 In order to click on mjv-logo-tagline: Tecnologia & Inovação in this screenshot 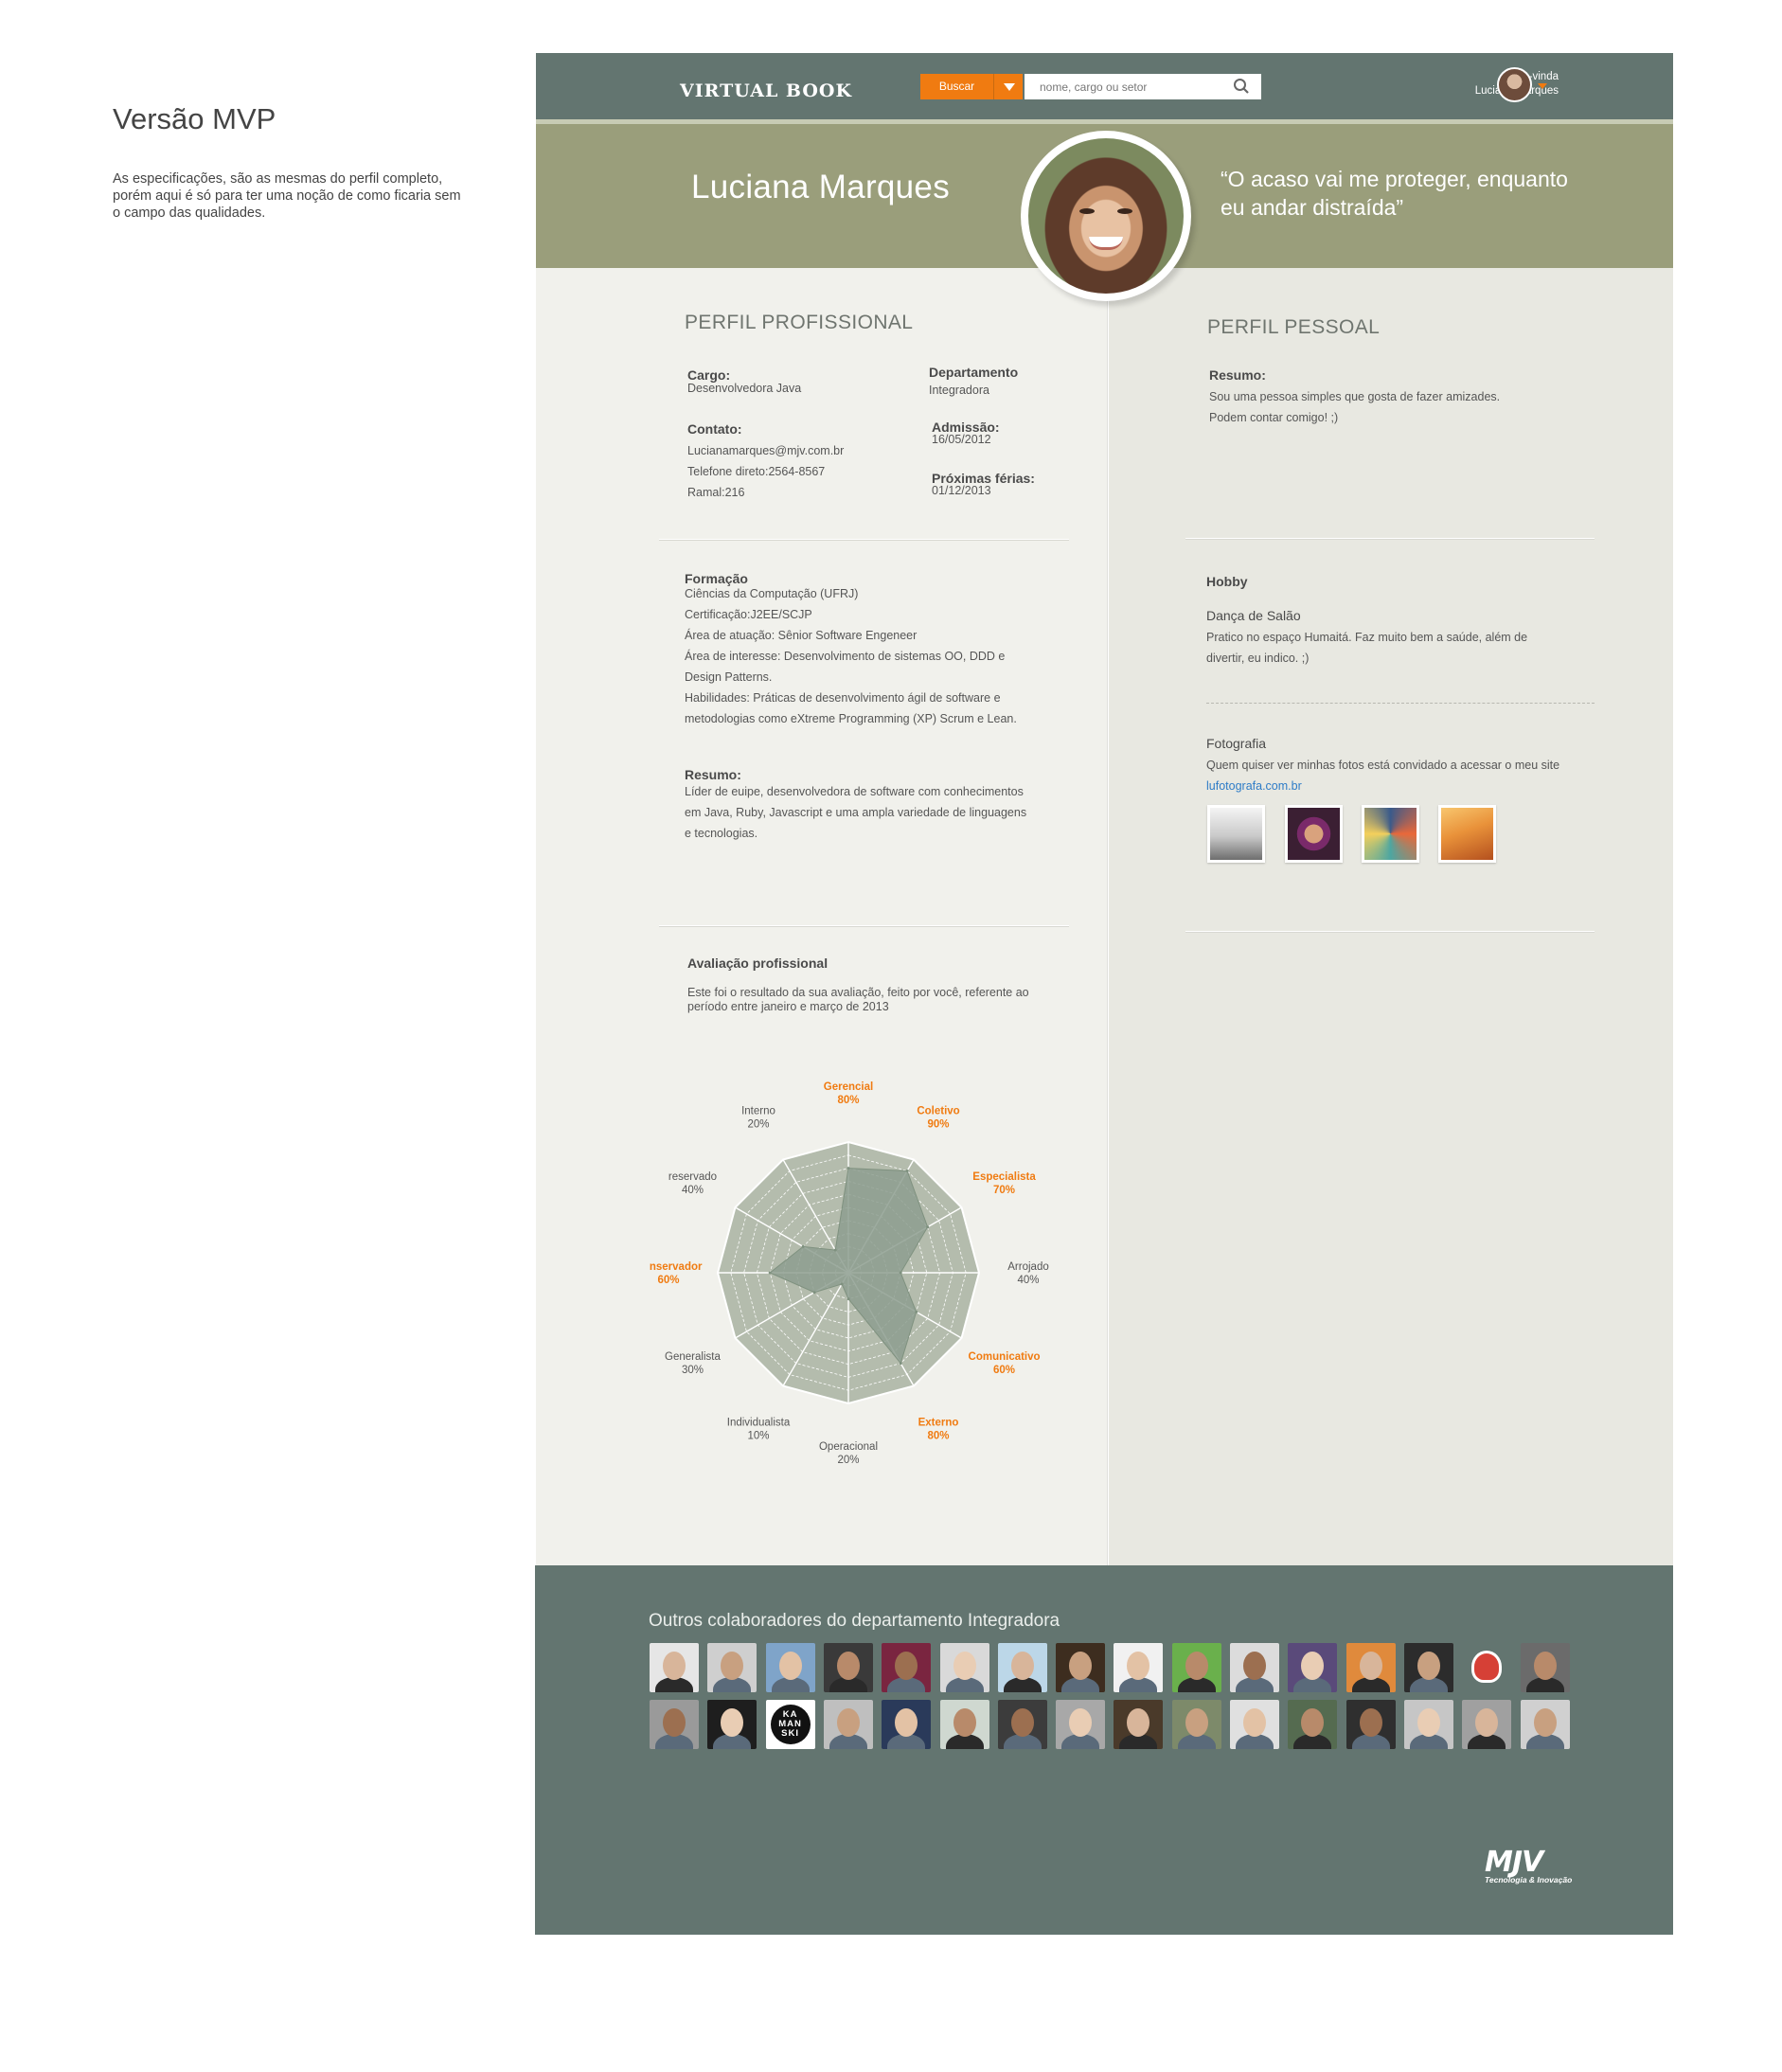, I will do `click(1529, 1879)`.